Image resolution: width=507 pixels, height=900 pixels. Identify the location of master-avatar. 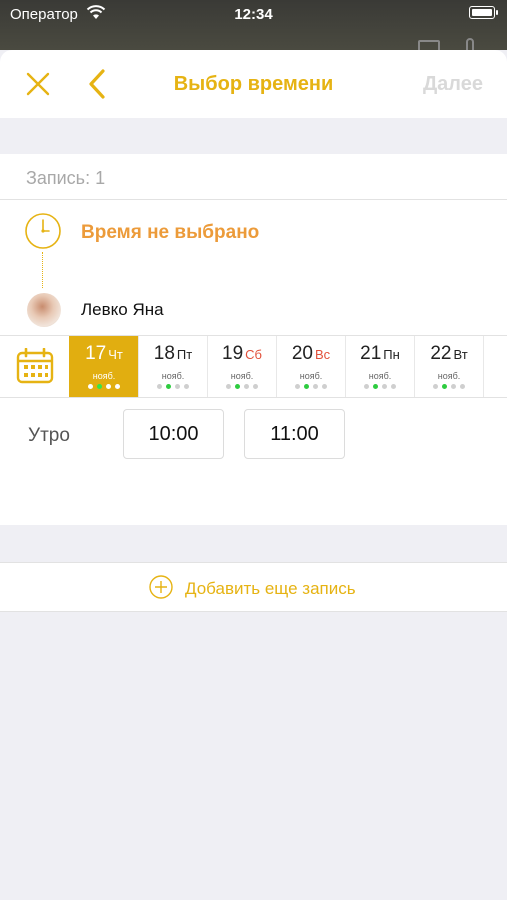
(44, 310).